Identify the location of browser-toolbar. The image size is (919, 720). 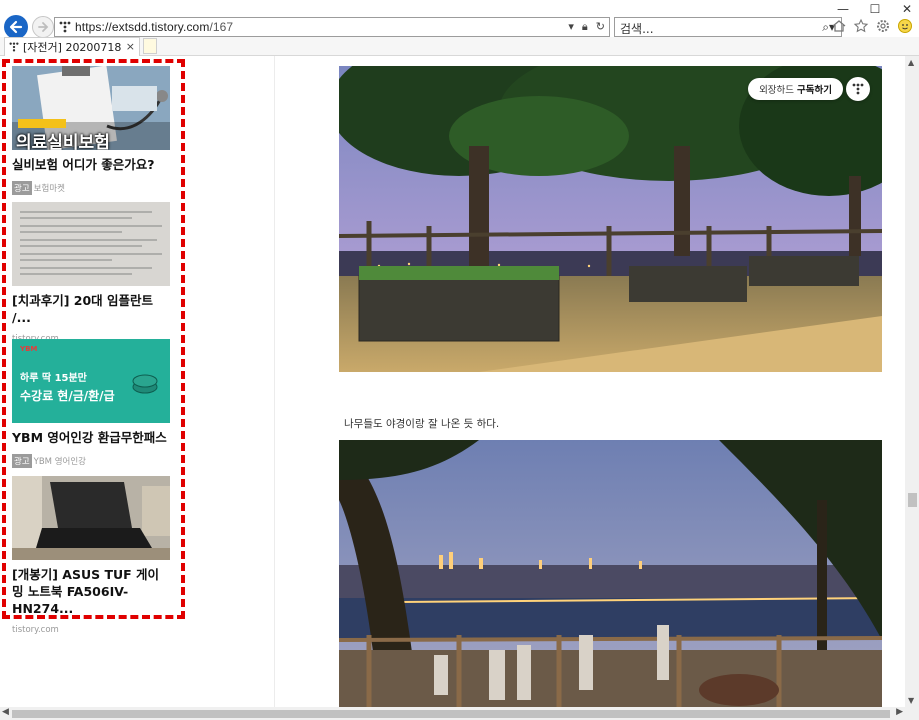
(872, 26).